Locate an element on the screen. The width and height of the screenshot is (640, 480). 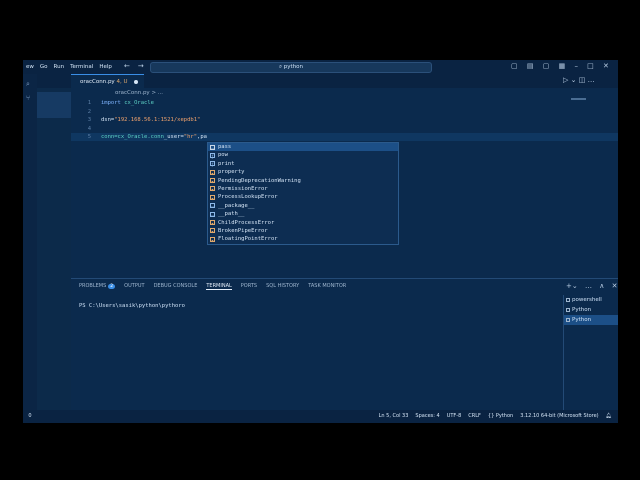
suggestion-item: ▭ pass is located at coordinates (303, 147).